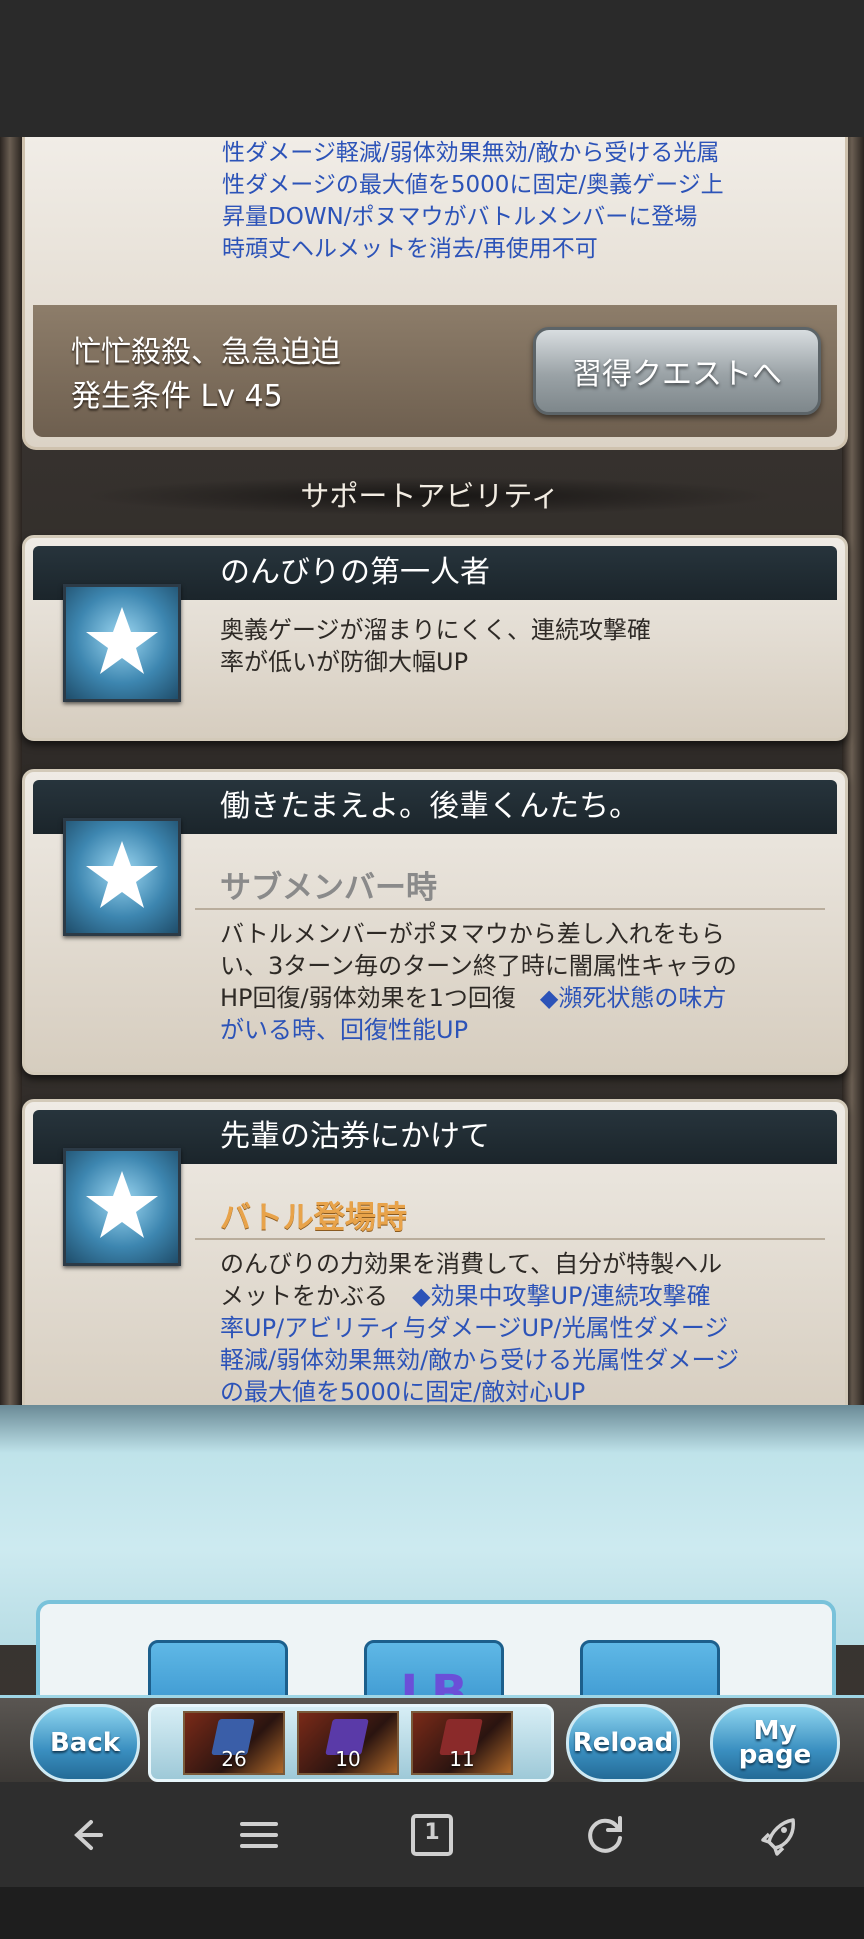 This screenshot has height=1939, width=864. What do you see at coordinates (462, 1759) in the screenshot?
I see `item-count: 11` at bounding box center [462, 1759].